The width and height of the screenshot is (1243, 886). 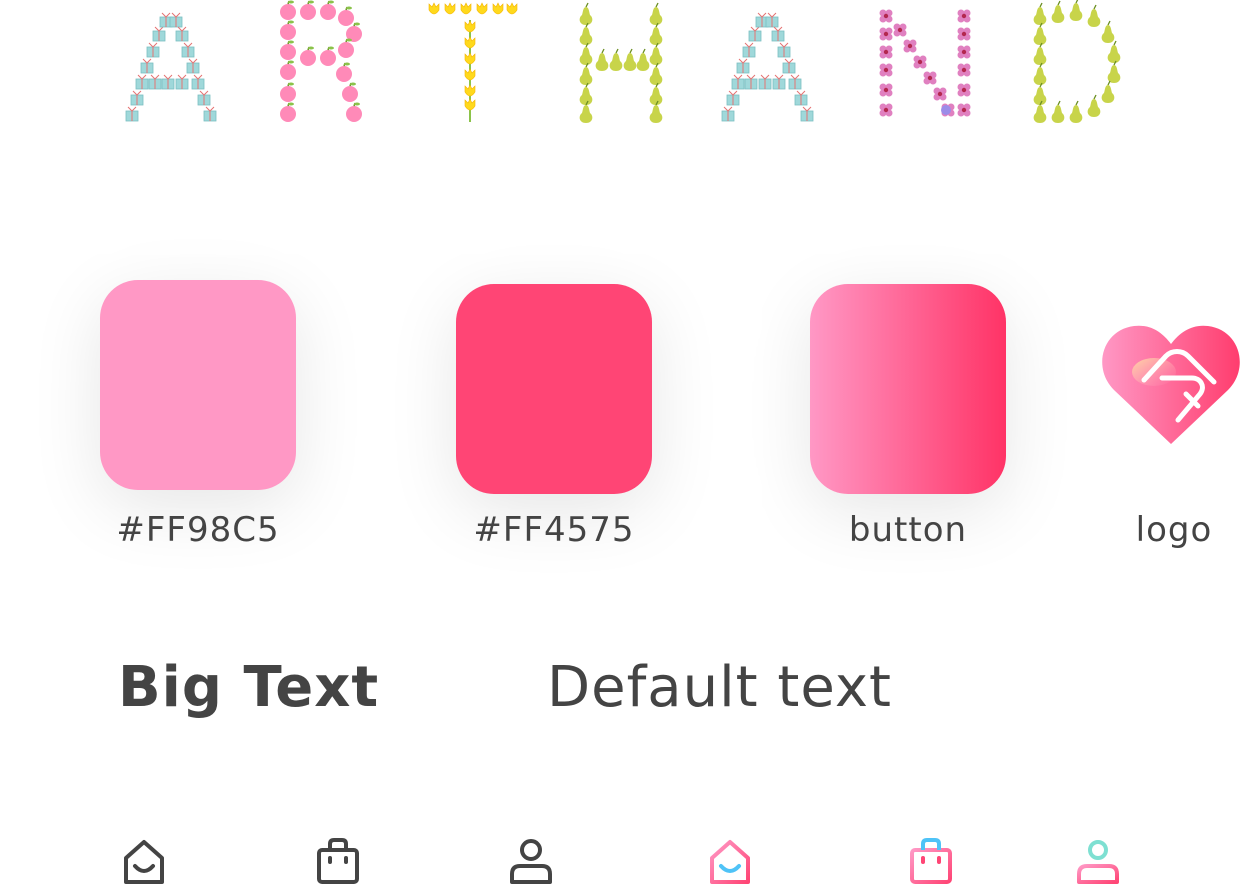 I want to click on letter-a2-gifts, so click(x=767, y=67).